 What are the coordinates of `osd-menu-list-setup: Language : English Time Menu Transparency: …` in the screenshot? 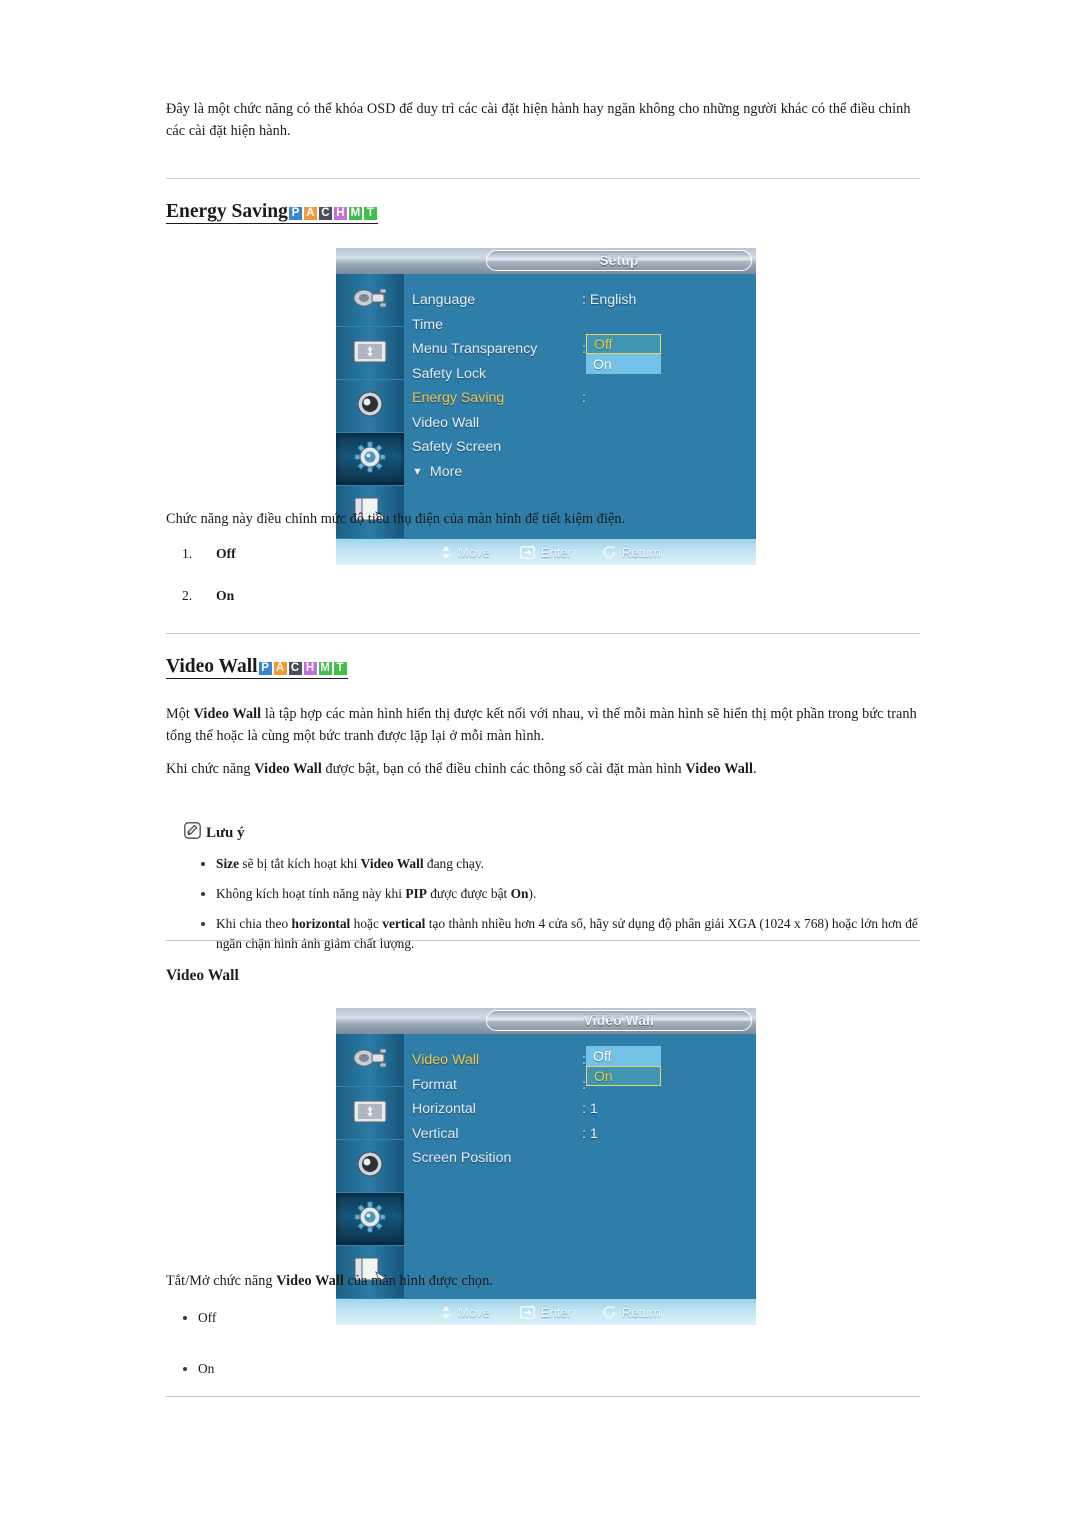 It's located at (580, 406).